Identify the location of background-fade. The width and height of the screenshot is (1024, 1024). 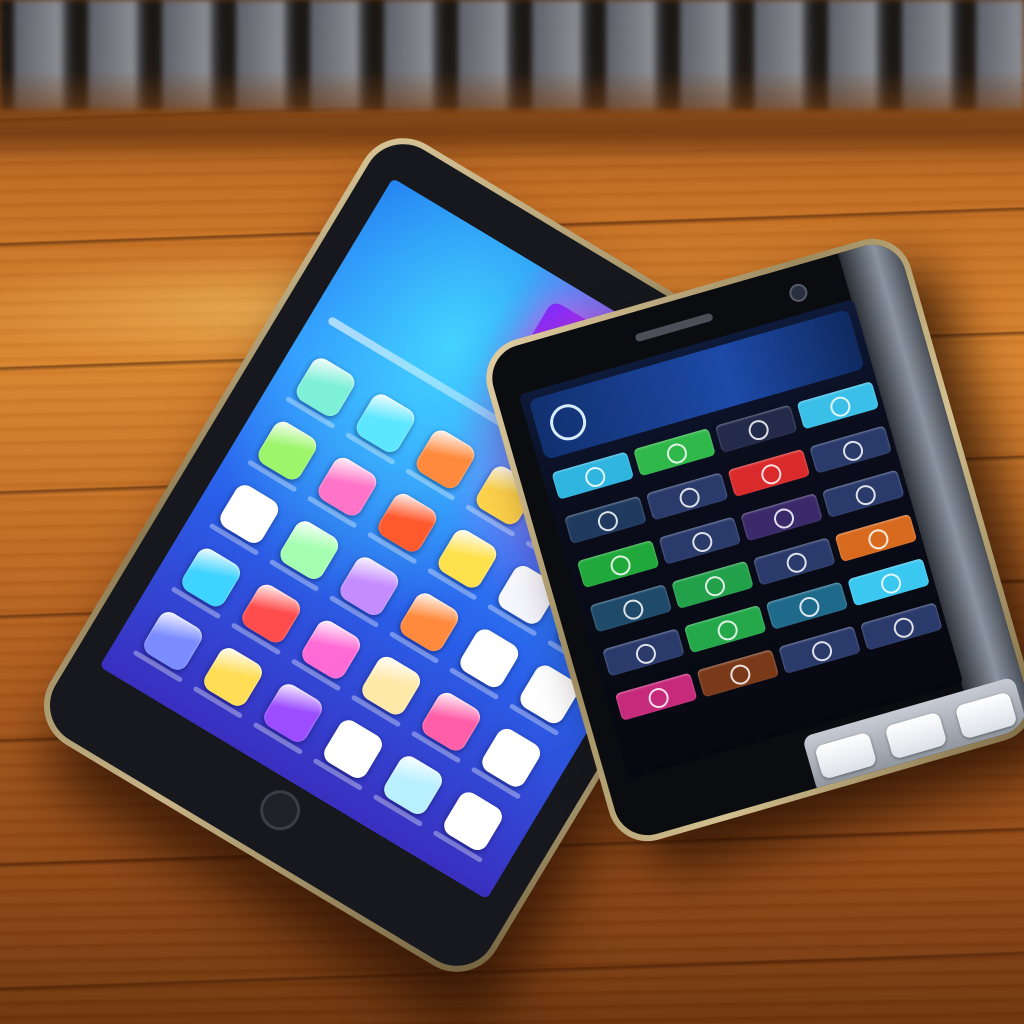
(512, 115).